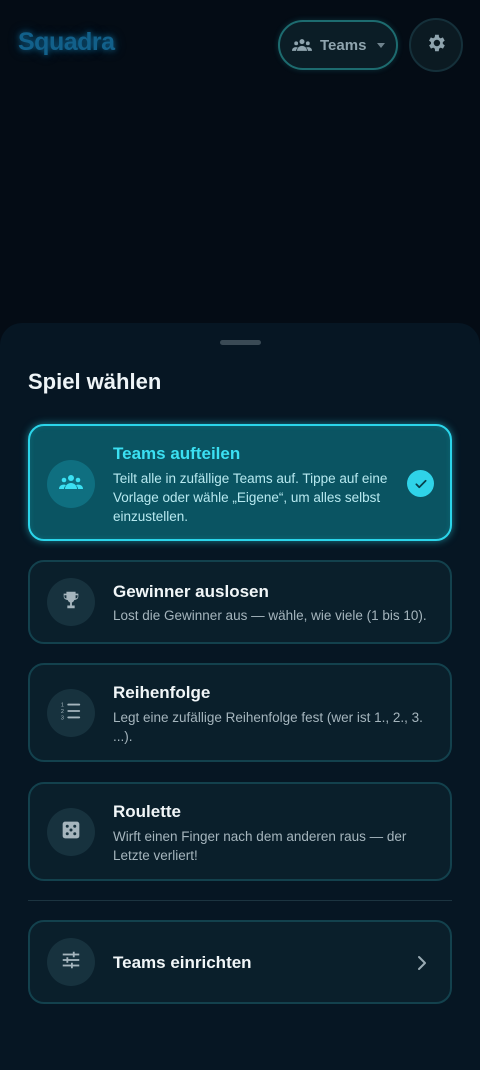 Image resolution: width=480 pixels, height=1070 pixels. I want to click on settings-button, so click(436, 45).